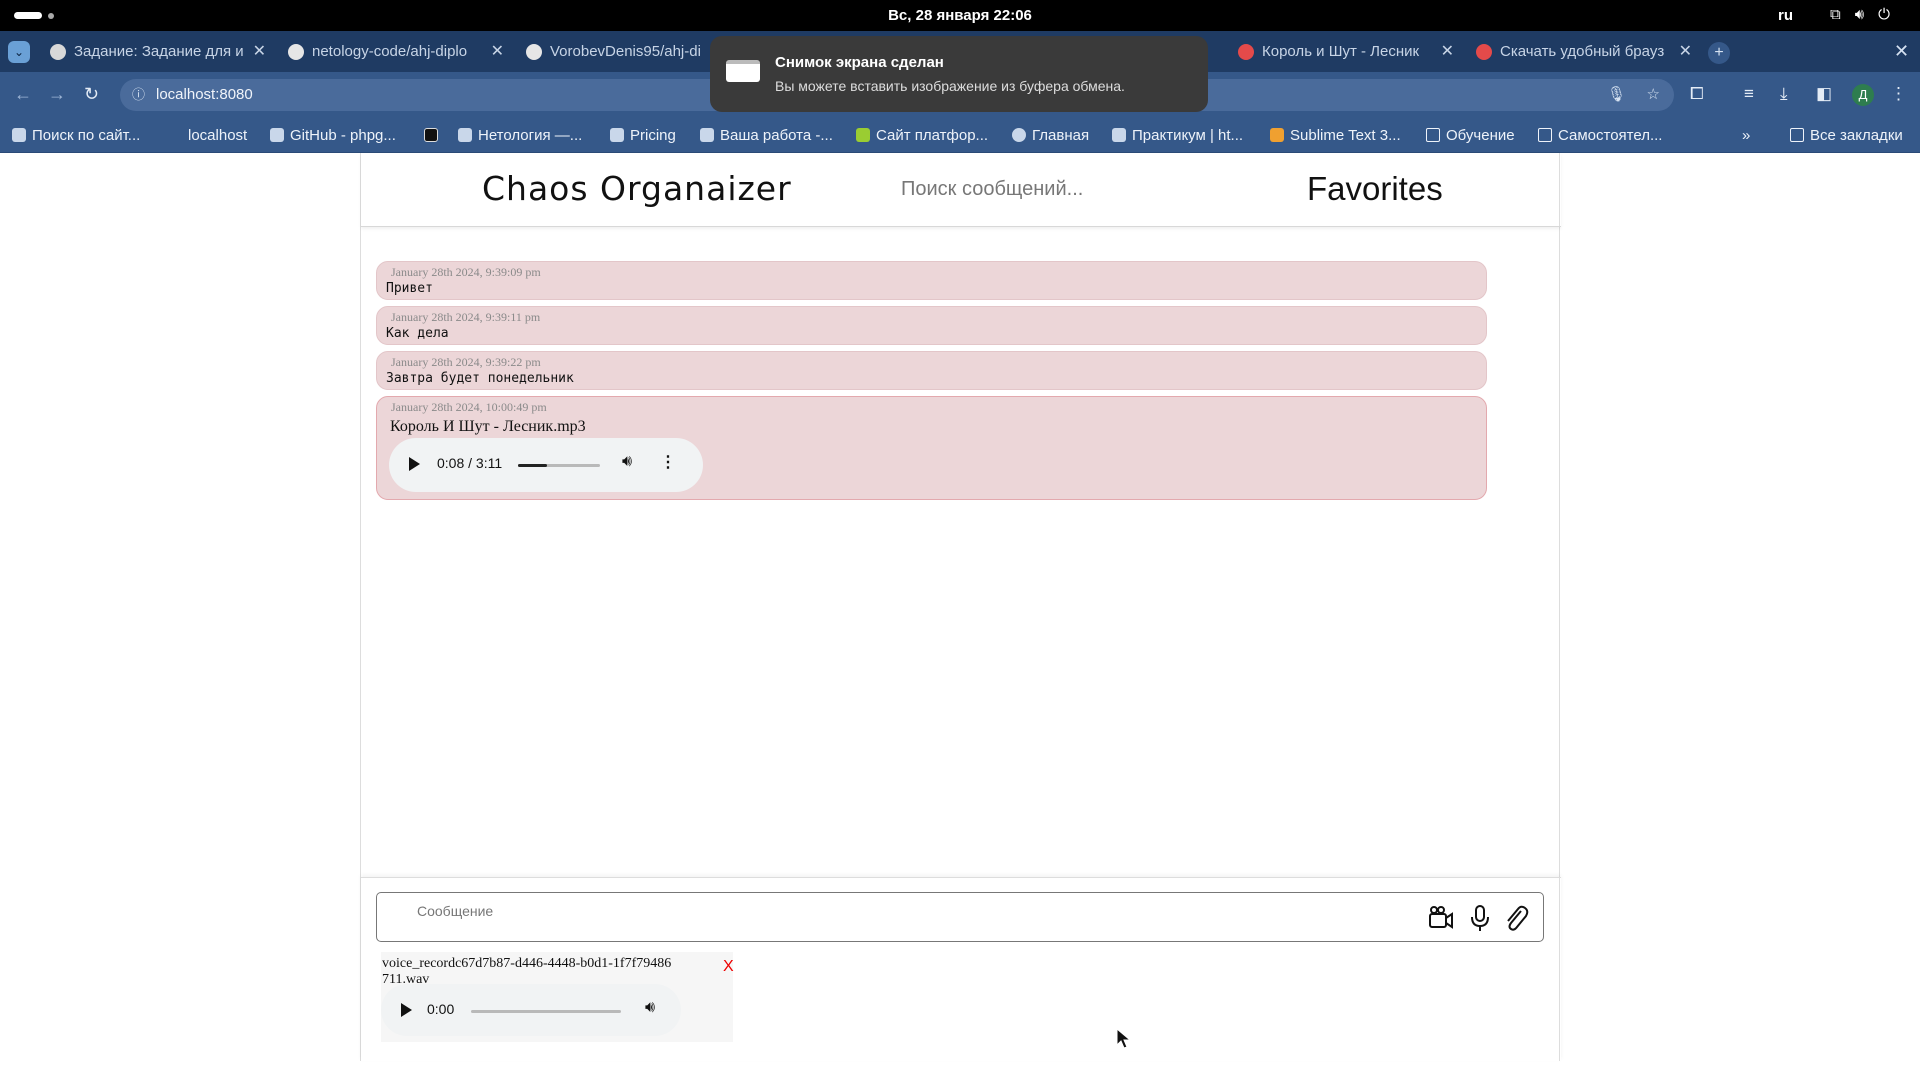  Describe the element at coordinates (859, 62) in the screenshot. I see `notification-title: Снимок экрана сделан` at that location.